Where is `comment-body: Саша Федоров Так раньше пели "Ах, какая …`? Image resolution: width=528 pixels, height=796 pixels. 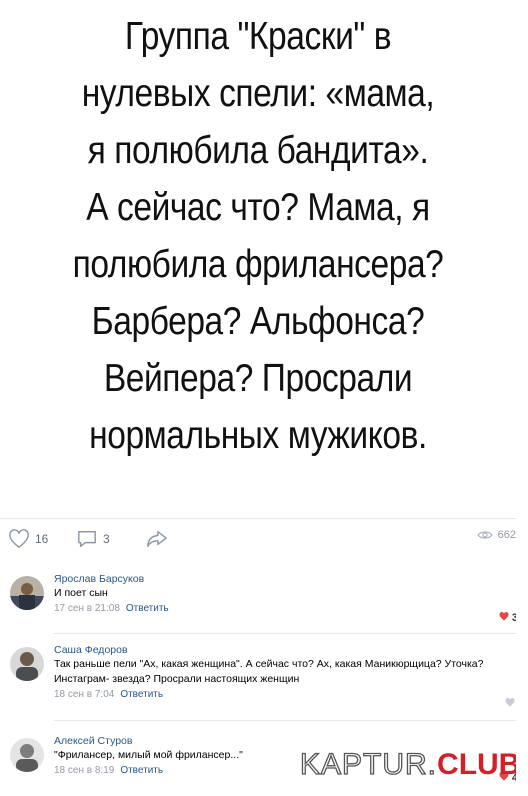
comment-body: Саша Федоров Так раньше пели "Ах, какая … is located at coordinates (287, 672).